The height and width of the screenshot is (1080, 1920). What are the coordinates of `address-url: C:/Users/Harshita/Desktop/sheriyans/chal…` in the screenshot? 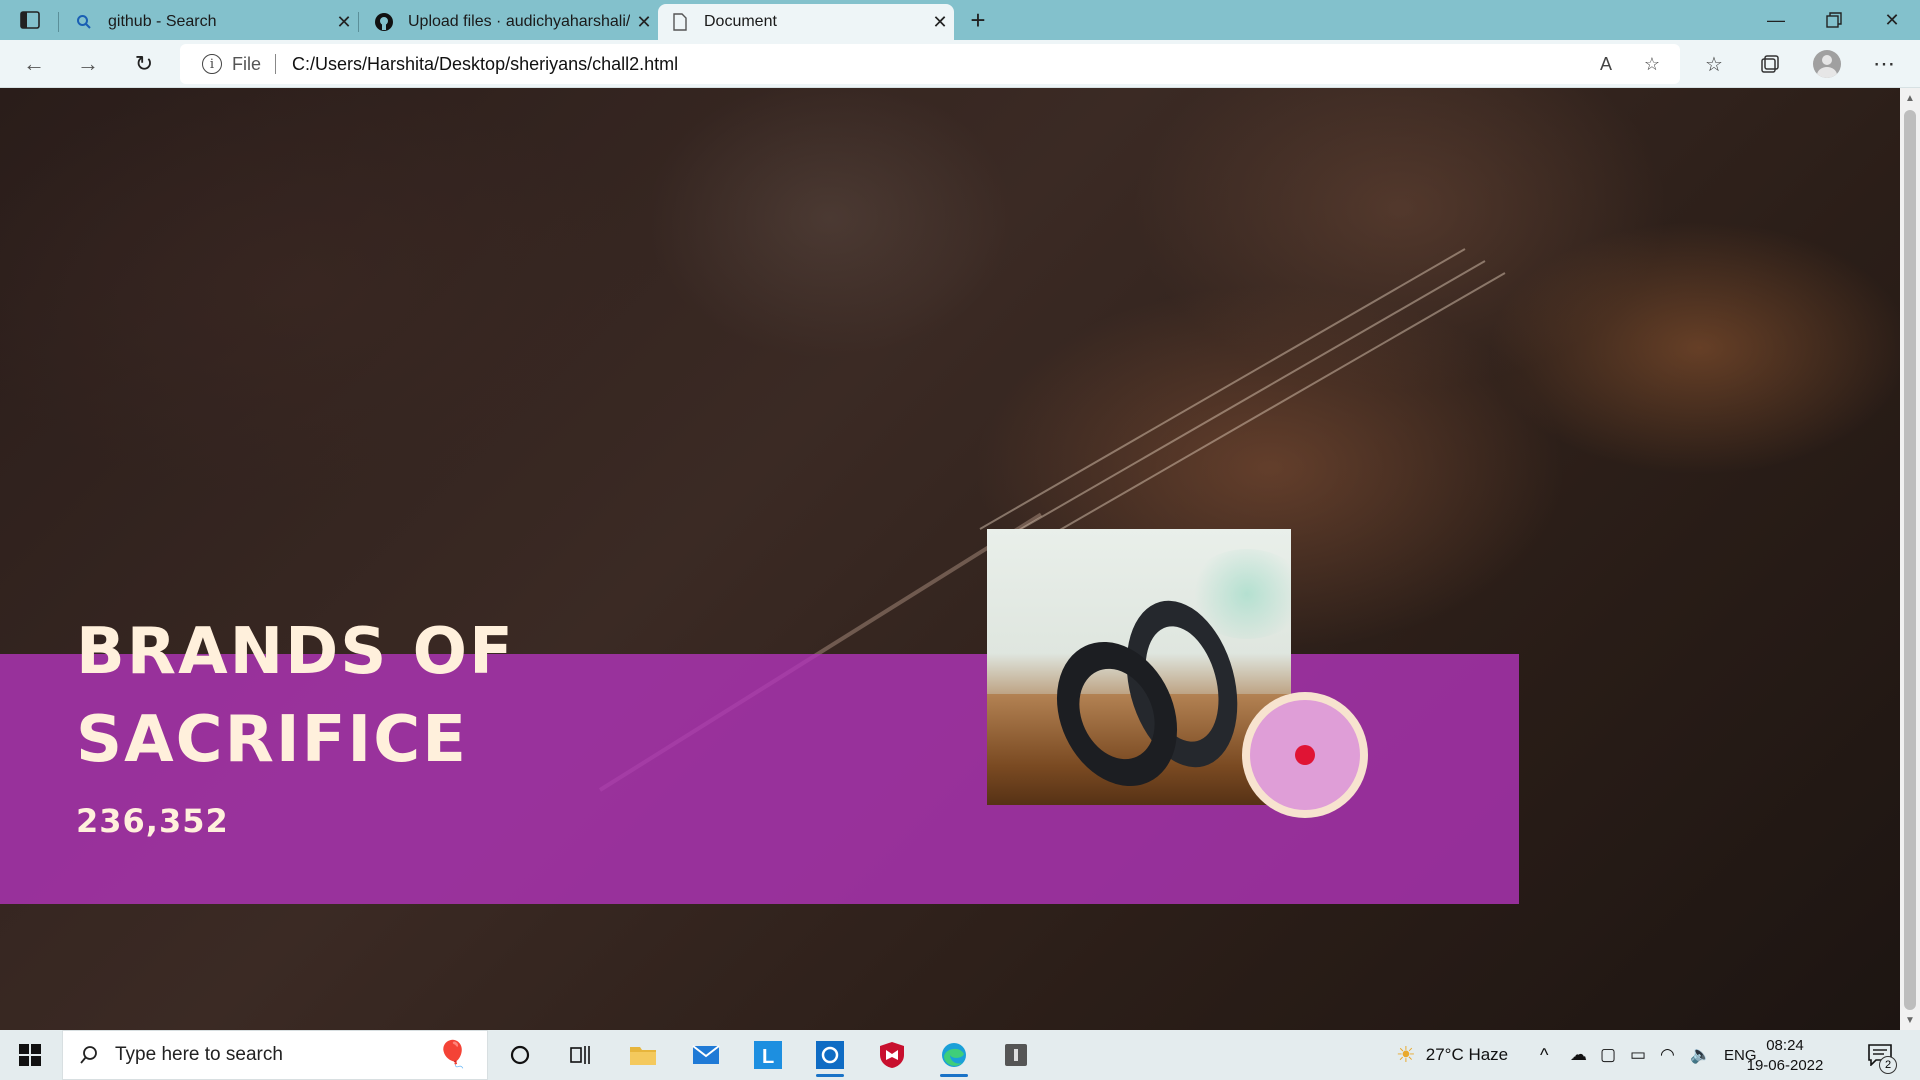 It's located at (485, 64).